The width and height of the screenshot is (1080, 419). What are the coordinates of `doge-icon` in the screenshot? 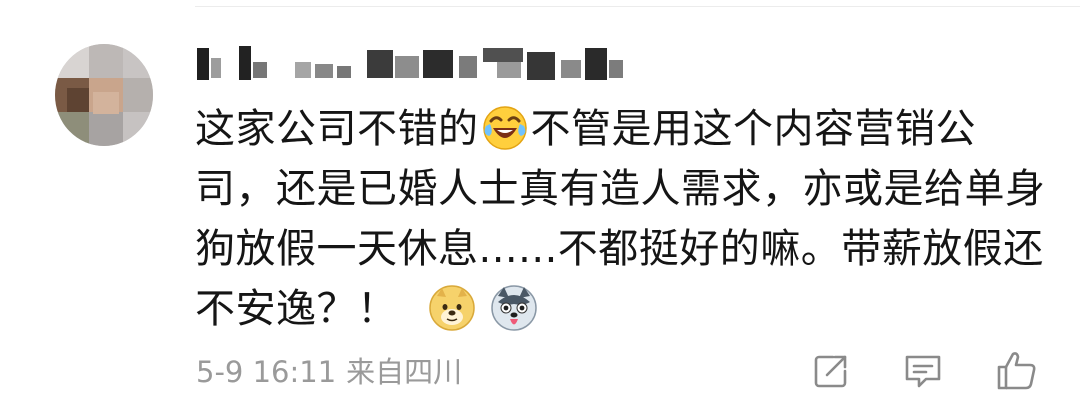 It's located at (452, 308).